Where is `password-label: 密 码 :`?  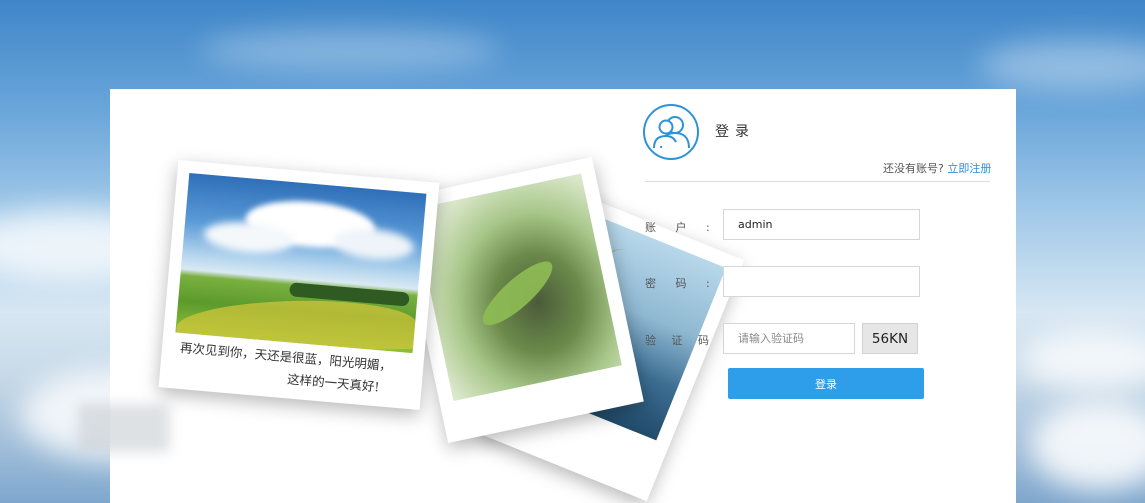 password-label: 密 码 : is located at coordinates (681, 283).